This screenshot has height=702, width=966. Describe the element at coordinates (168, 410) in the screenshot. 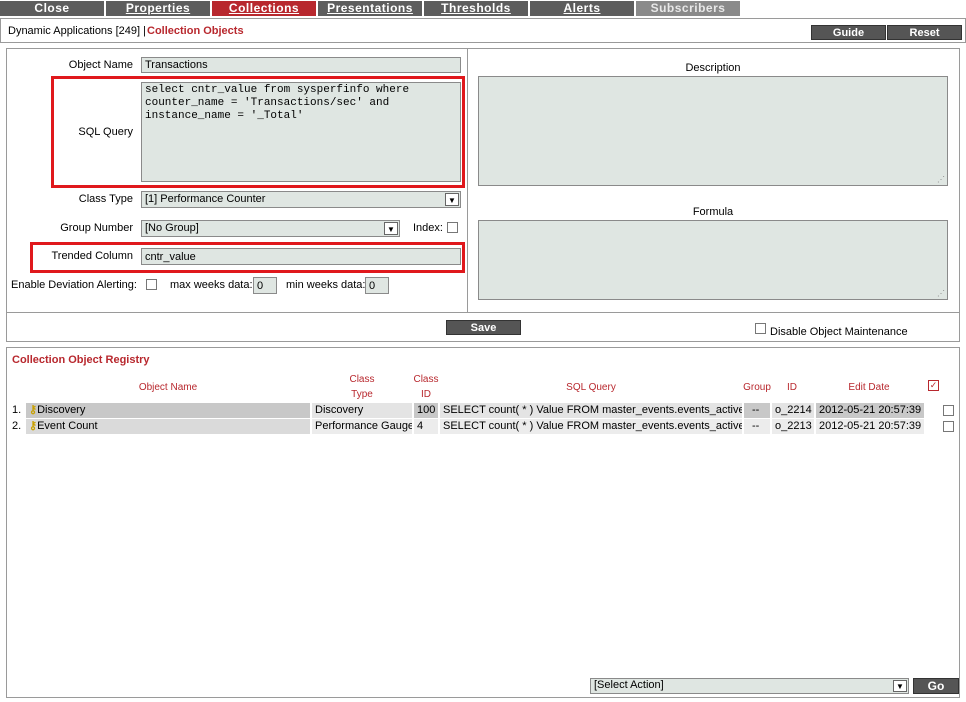

I see `row-object-name: ⚷Discovery` at that location.